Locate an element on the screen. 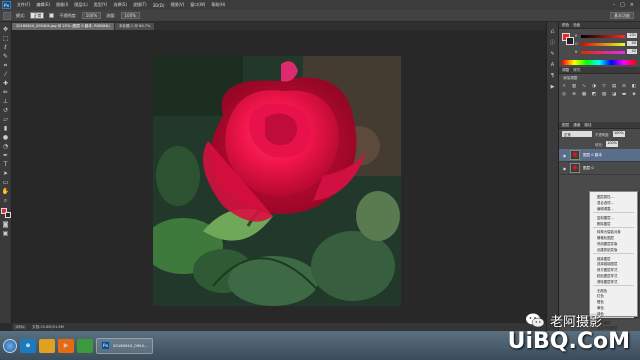 Image resolution: width=640 pixels, height=360 pixels. tab-swatches: 色板 is located at coordinates (576, 25).